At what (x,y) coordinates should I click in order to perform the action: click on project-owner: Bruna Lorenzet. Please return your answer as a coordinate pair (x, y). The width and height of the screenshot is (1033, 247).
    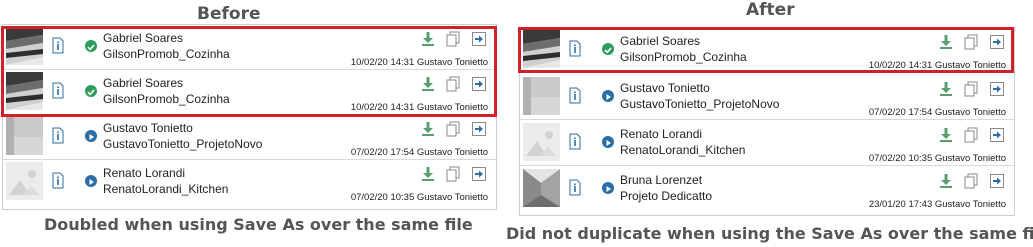
    Looking at the image, I should click on (661, 180).